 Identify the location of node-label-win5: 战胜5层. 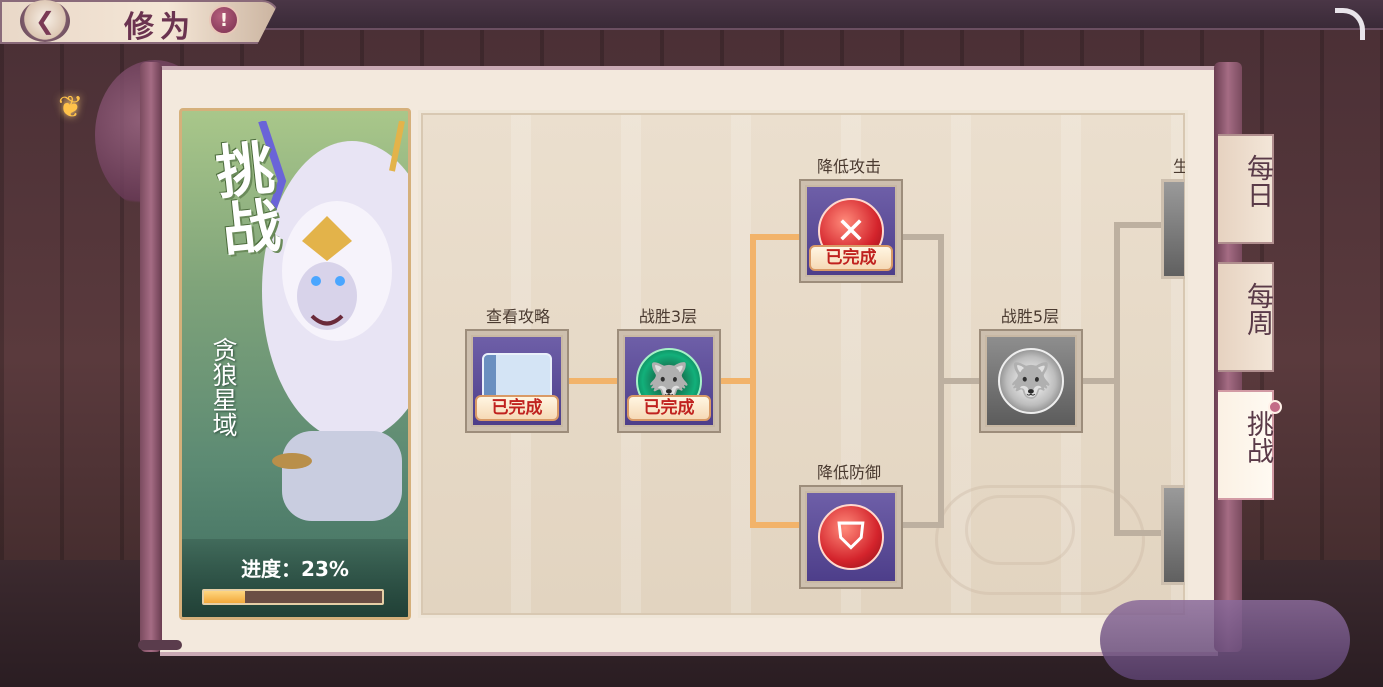
(1030, 316).